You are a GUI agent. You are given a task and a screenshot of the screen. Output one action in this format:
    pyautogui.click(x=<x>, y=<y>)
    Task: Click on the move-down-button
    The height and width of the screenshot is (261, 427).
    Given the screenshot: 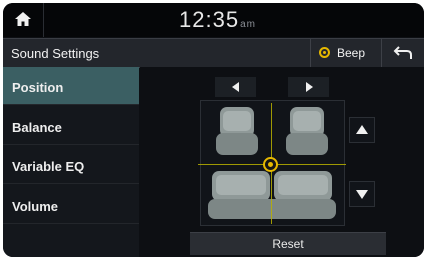 What is the action you would take?
    pyautogui.click(x=362, y=194)
    